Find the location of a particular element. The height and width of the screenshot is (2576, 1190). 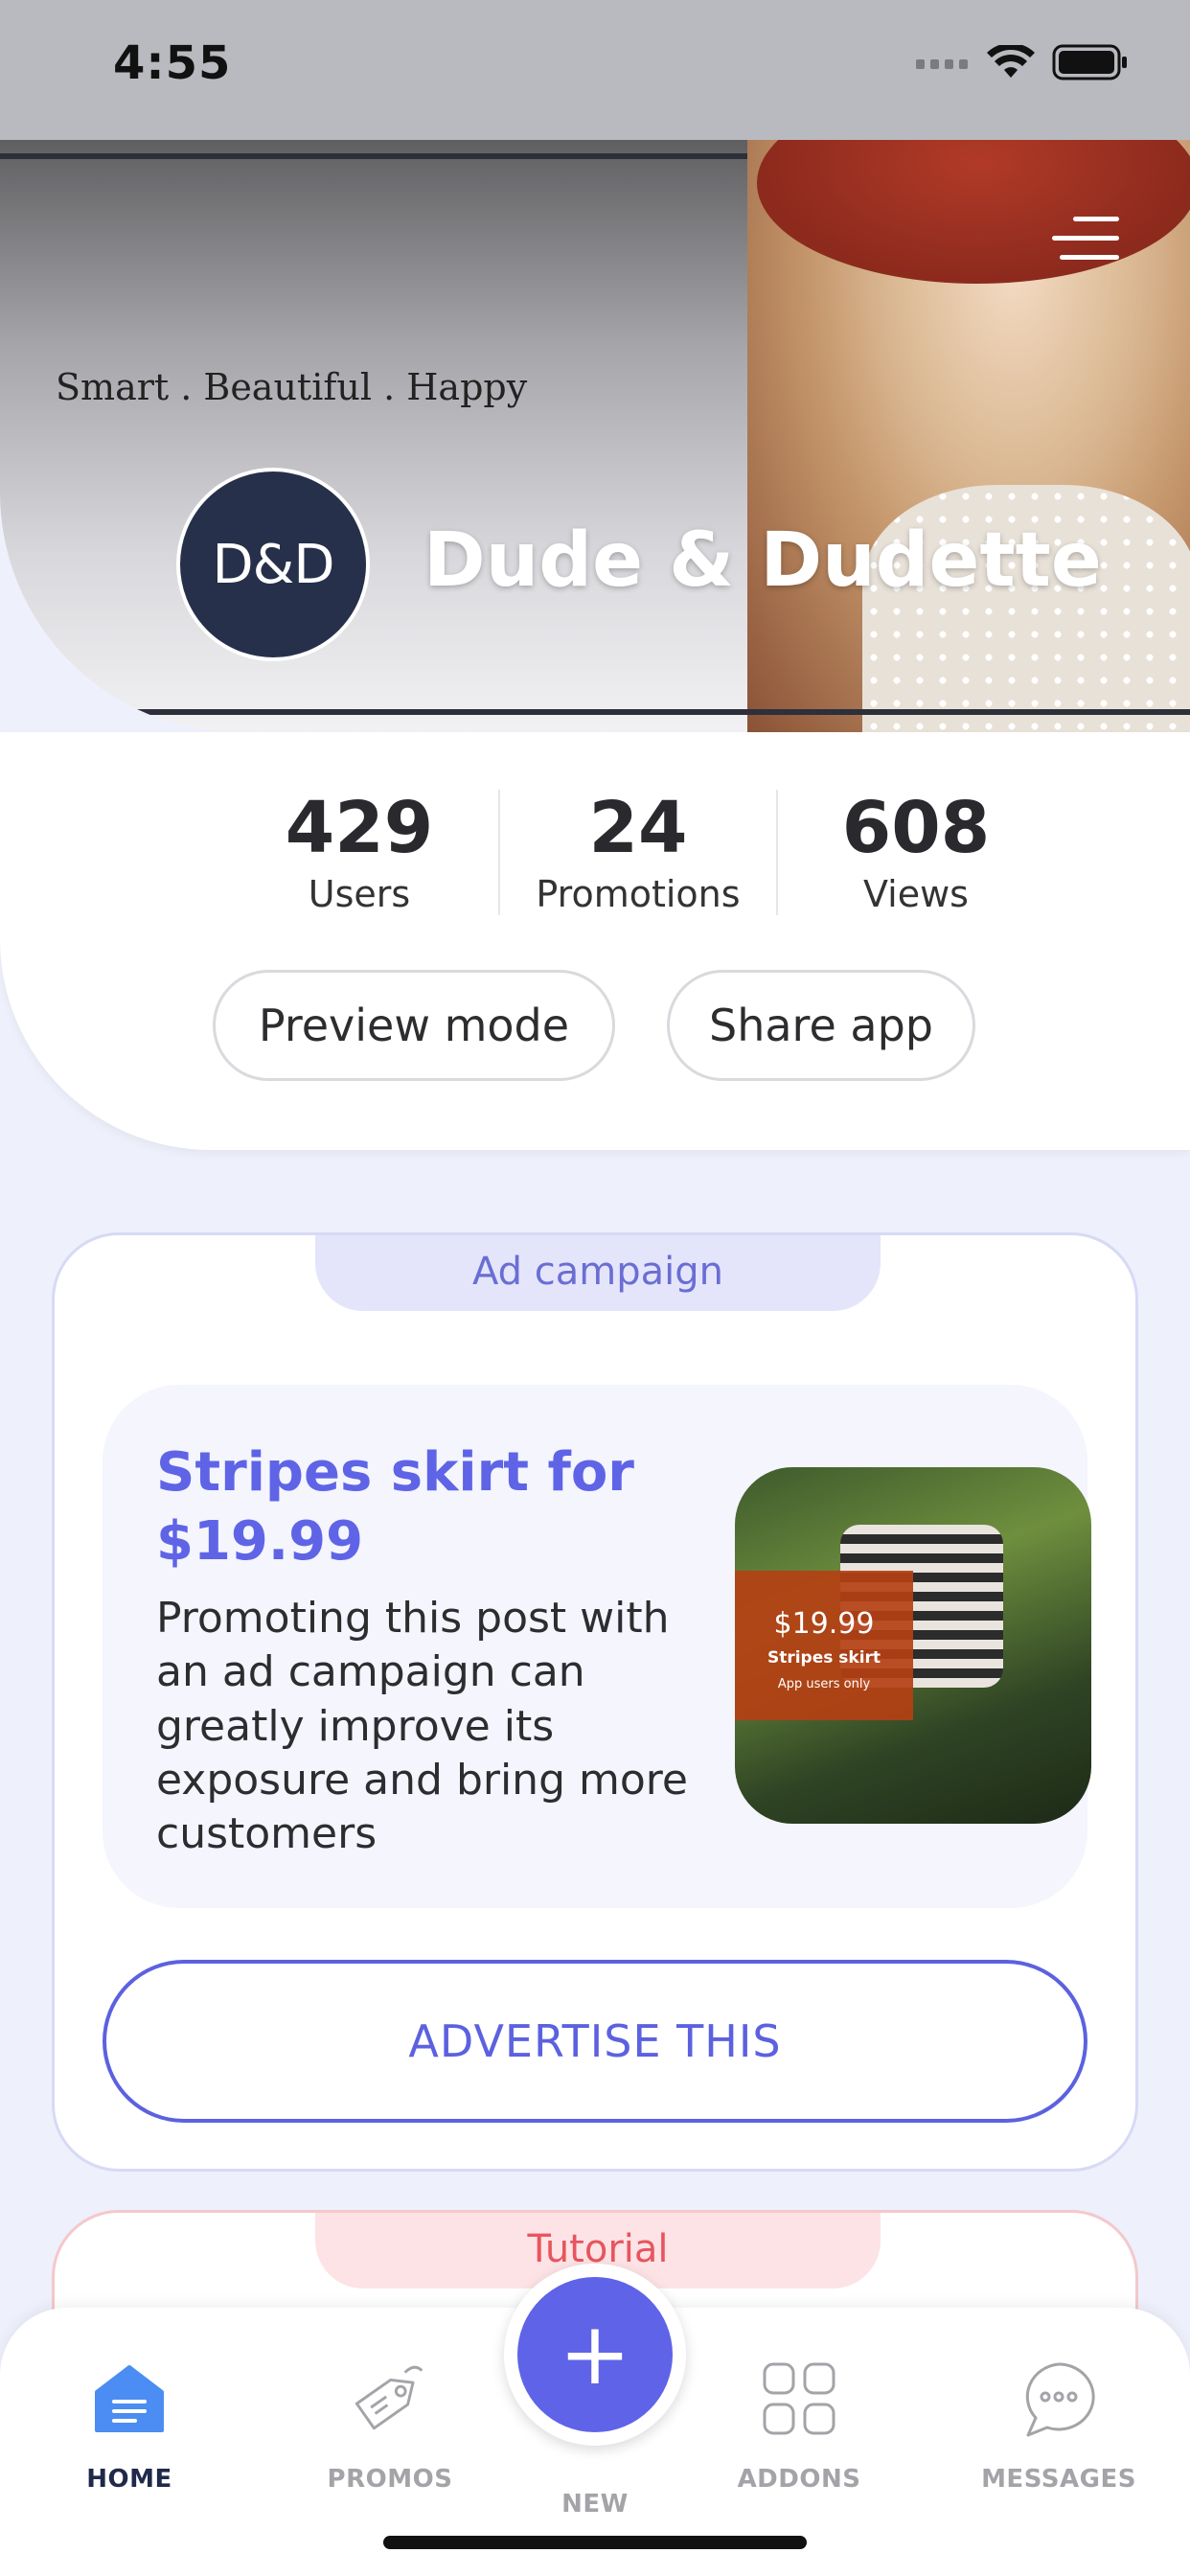

tab-messages: MESSAGES is located at coordinates (1059, 2425).